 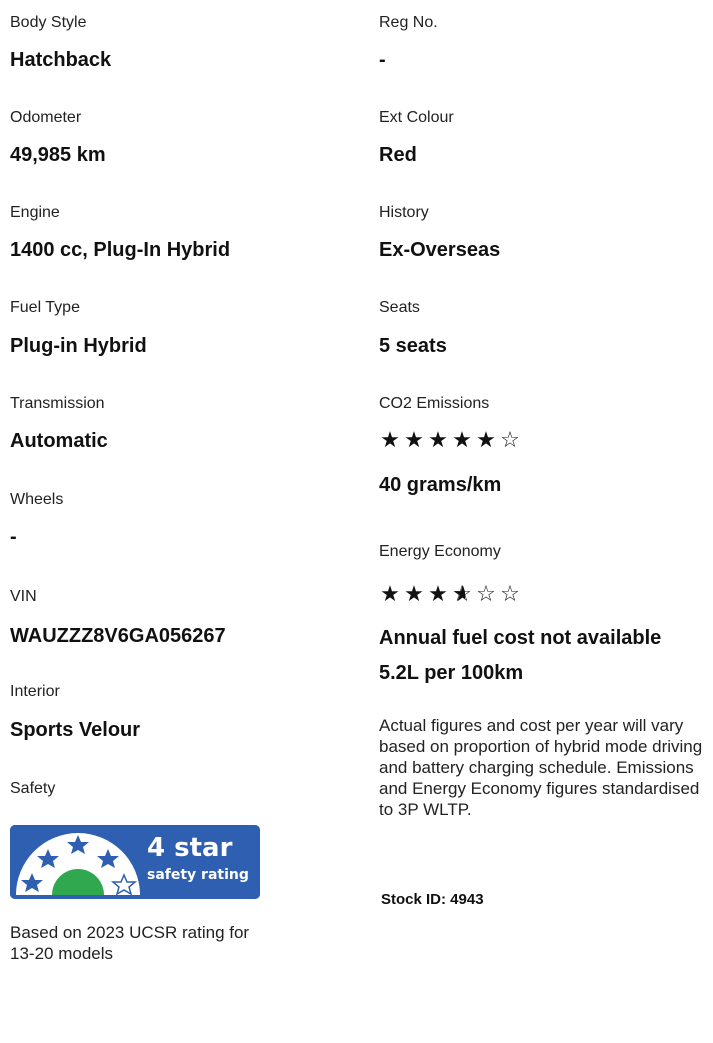 What do you see at coordinates (440, 551) in the screenshot?
I see `energy-economy-label: Energy Economy` at bounding box center [440, 551].